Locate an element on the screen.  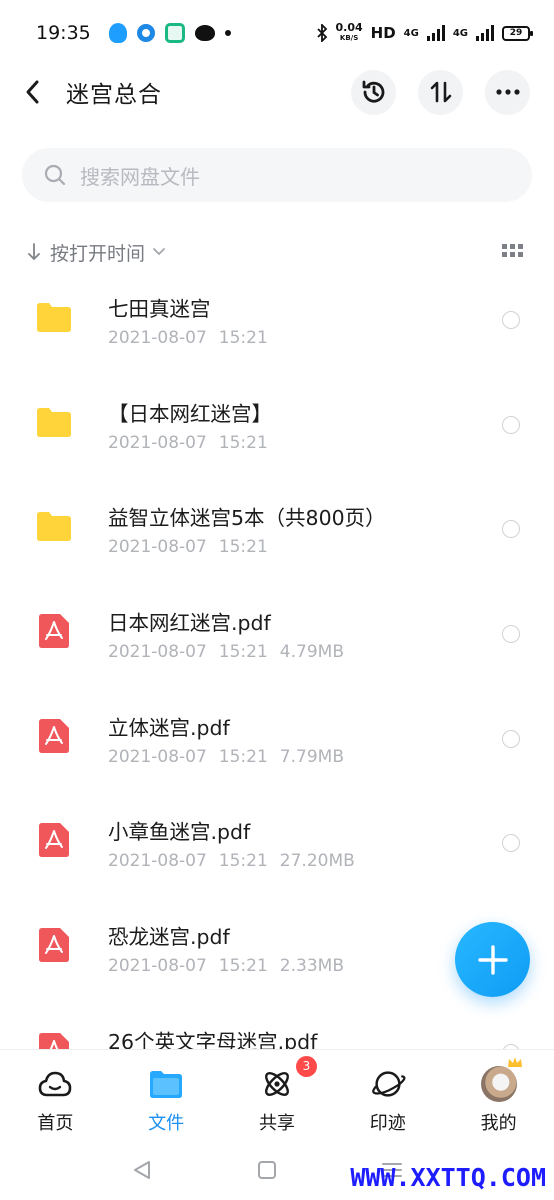
file-meta: 2021-08-07 15:21 7.79MB is located at coordinates (232, 757).